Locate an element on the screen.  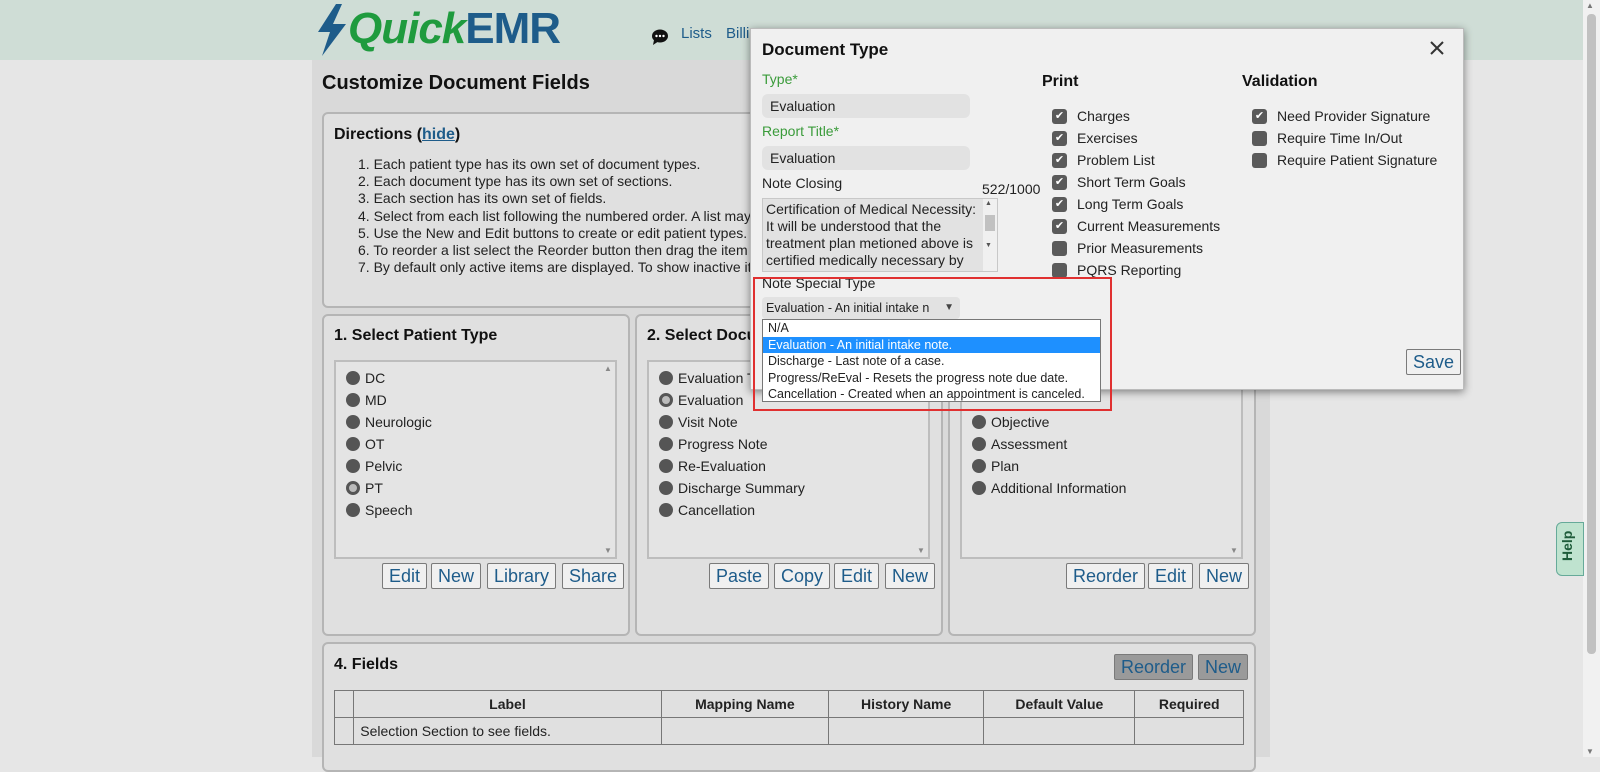
document-type-paste-button: Paste is located at coordinates (739, 576).